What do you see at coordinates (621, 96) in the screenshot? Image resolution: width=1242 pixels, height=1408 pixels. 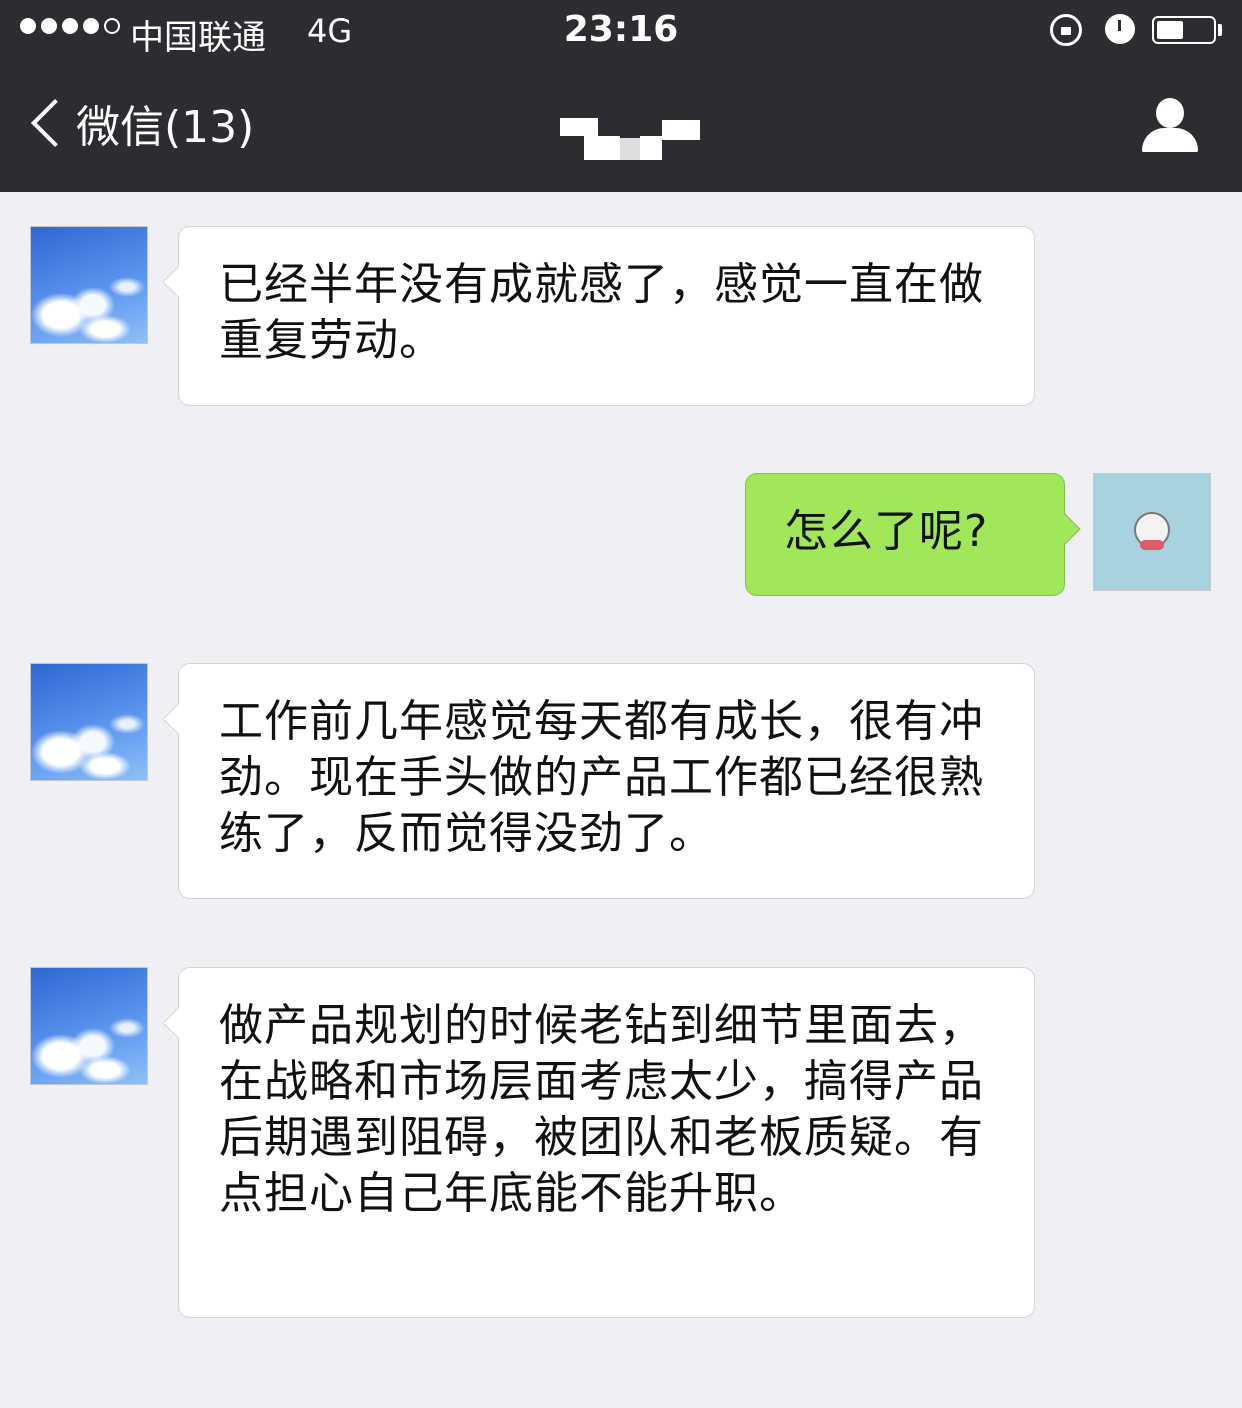 I see `top-bar: 中国联通 4G 23:16 微信(13)` at bounding box center [621, 96].